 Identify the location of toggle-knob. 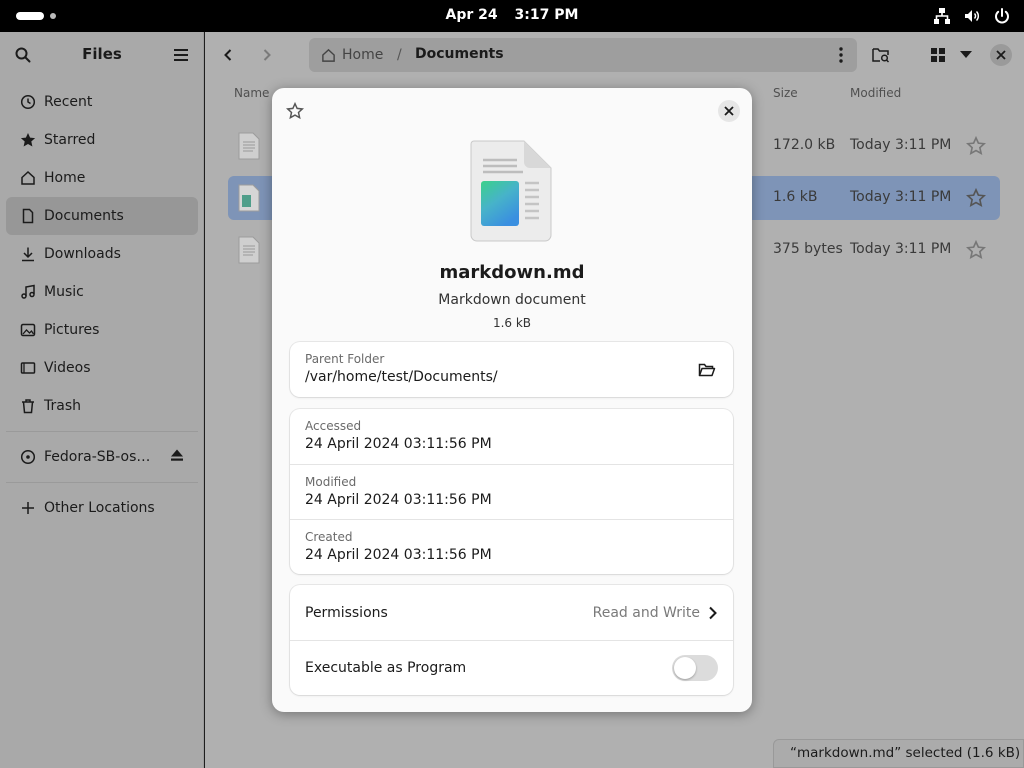
(685, 668).